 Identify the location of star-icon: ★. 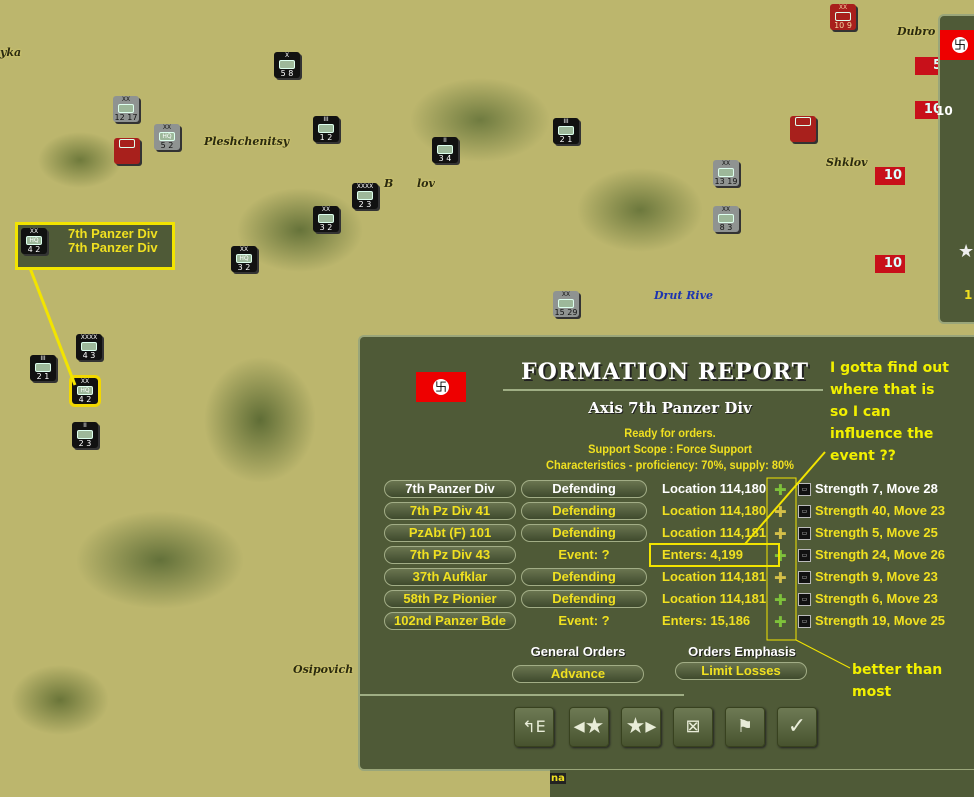
(966, 251).